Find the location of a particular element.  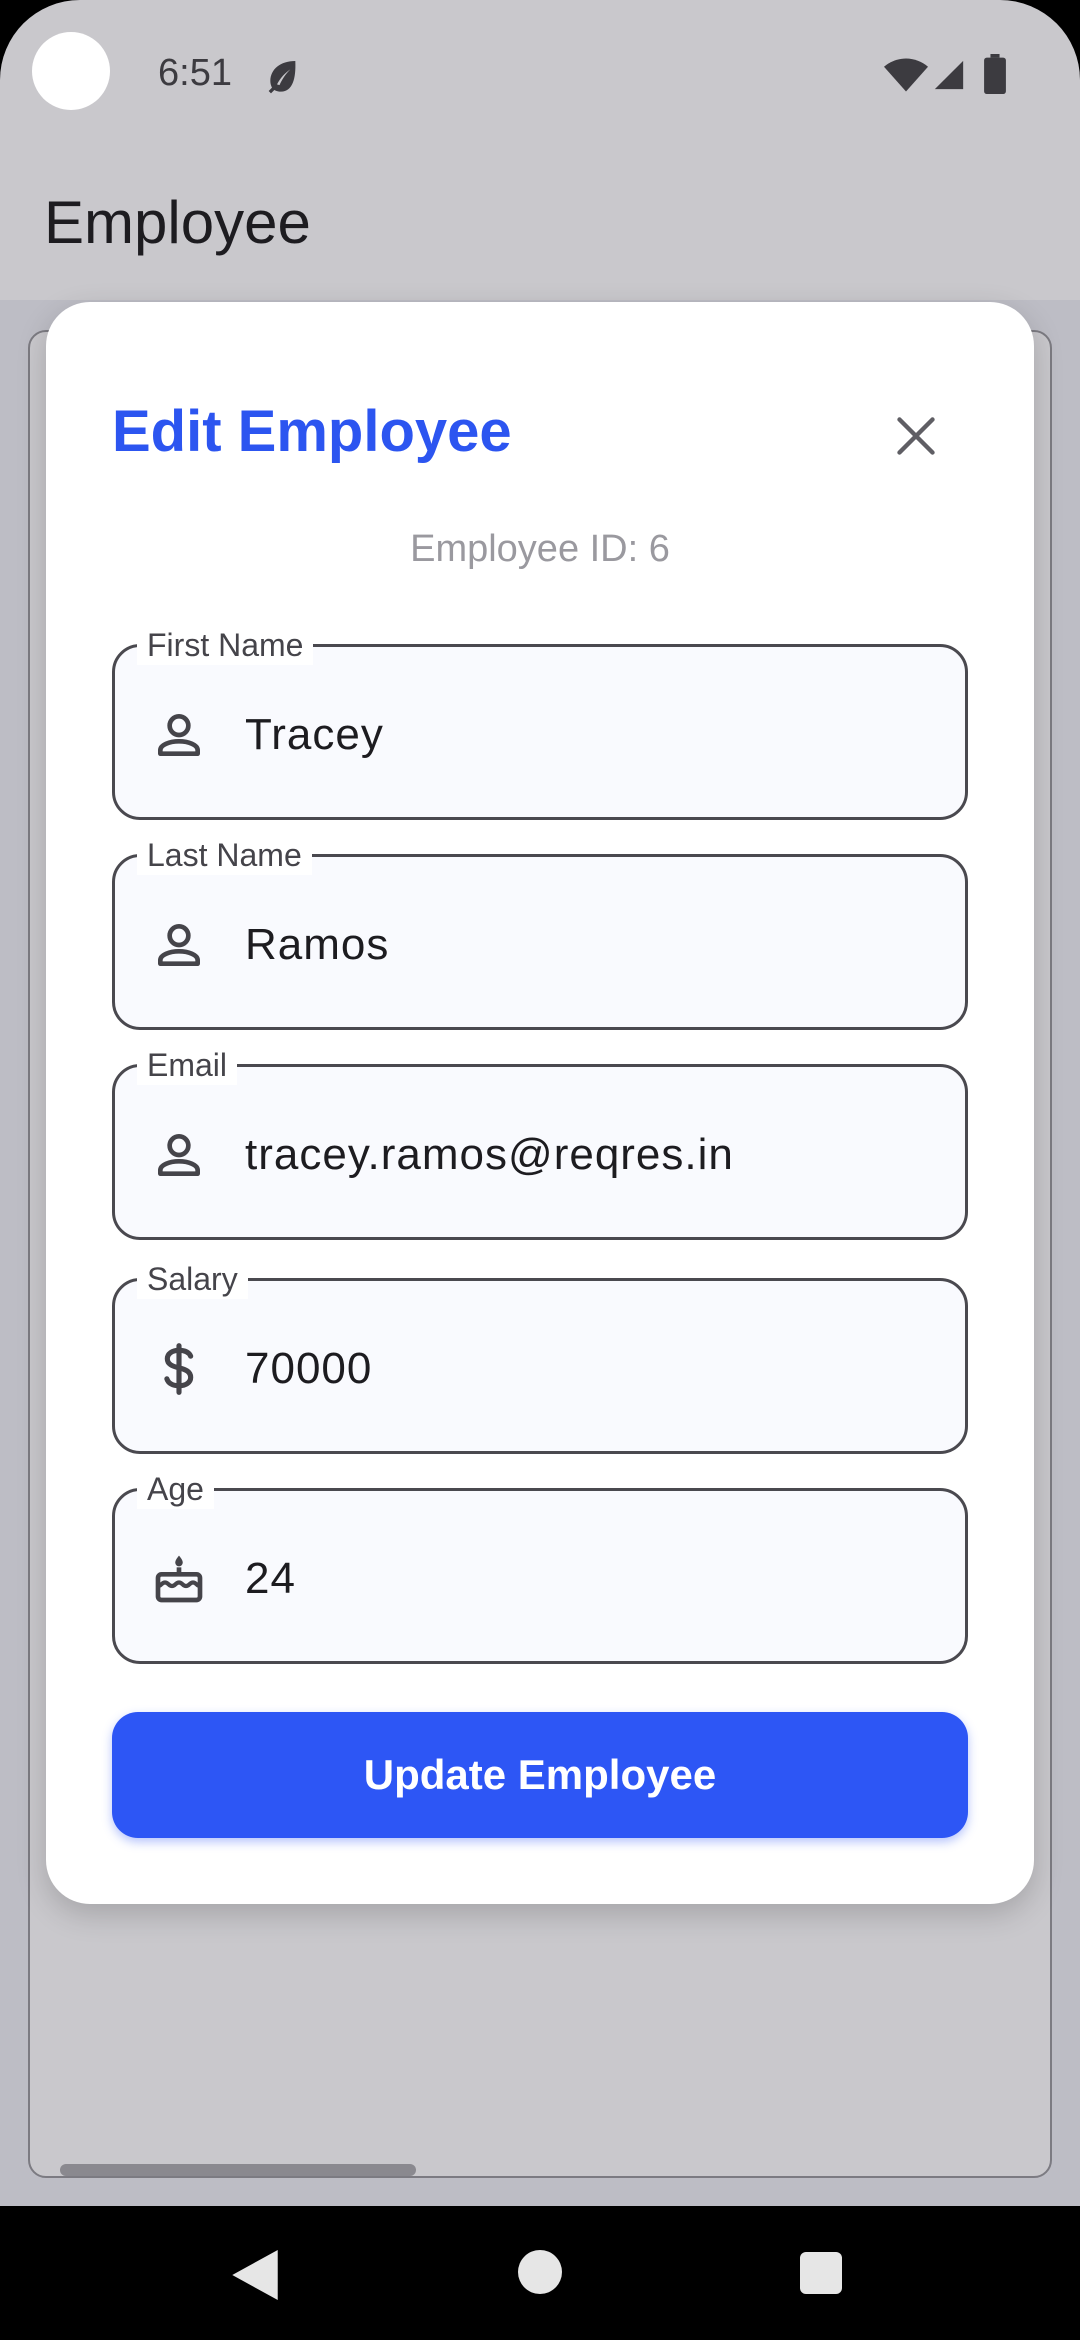

cake-icon is located at coordinates (179, 1579).